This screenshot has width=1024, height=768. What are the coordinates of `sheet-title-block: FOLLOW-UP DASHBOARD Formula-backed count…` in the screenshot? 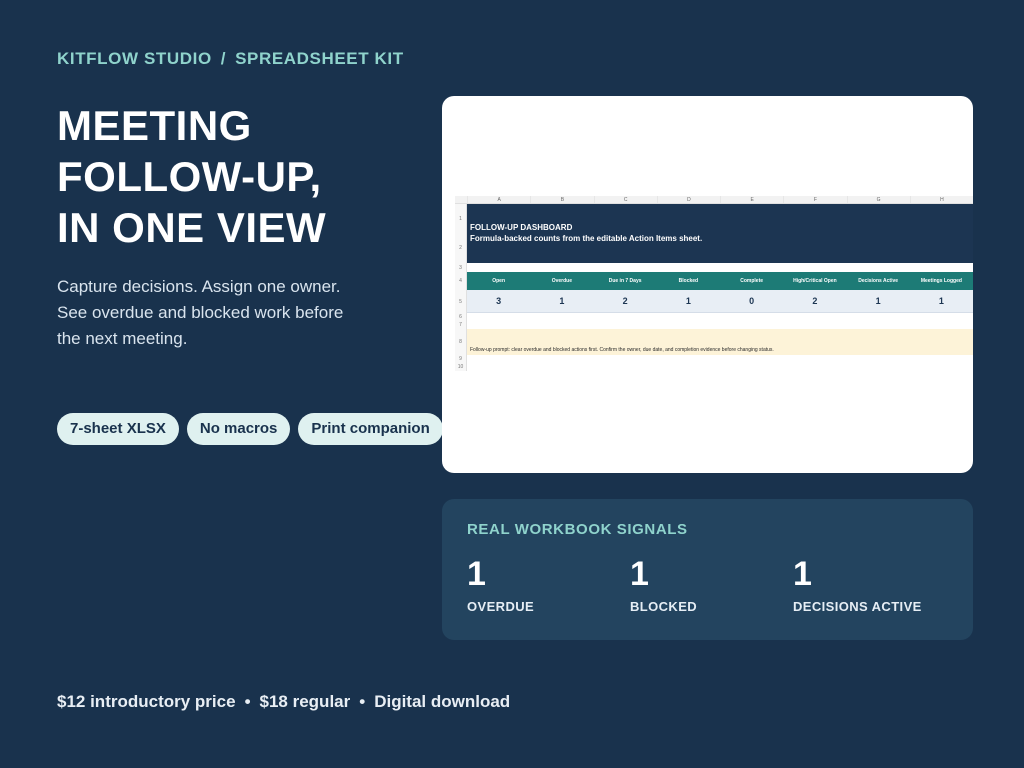 It's located at (720, 233).